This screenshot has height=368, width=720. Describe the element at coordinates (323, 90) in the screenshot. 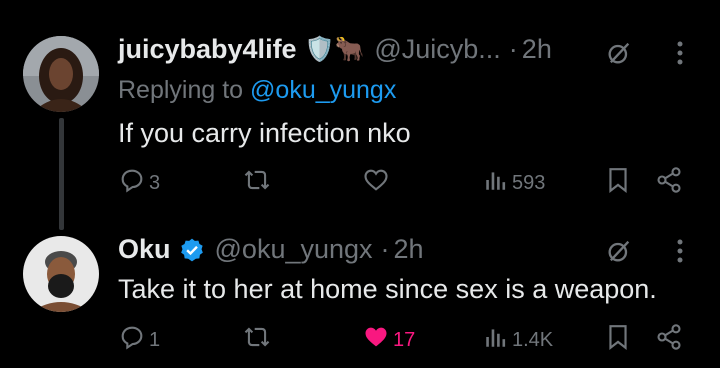

I see `replying-to-mention: @oku_yungx` at that location.